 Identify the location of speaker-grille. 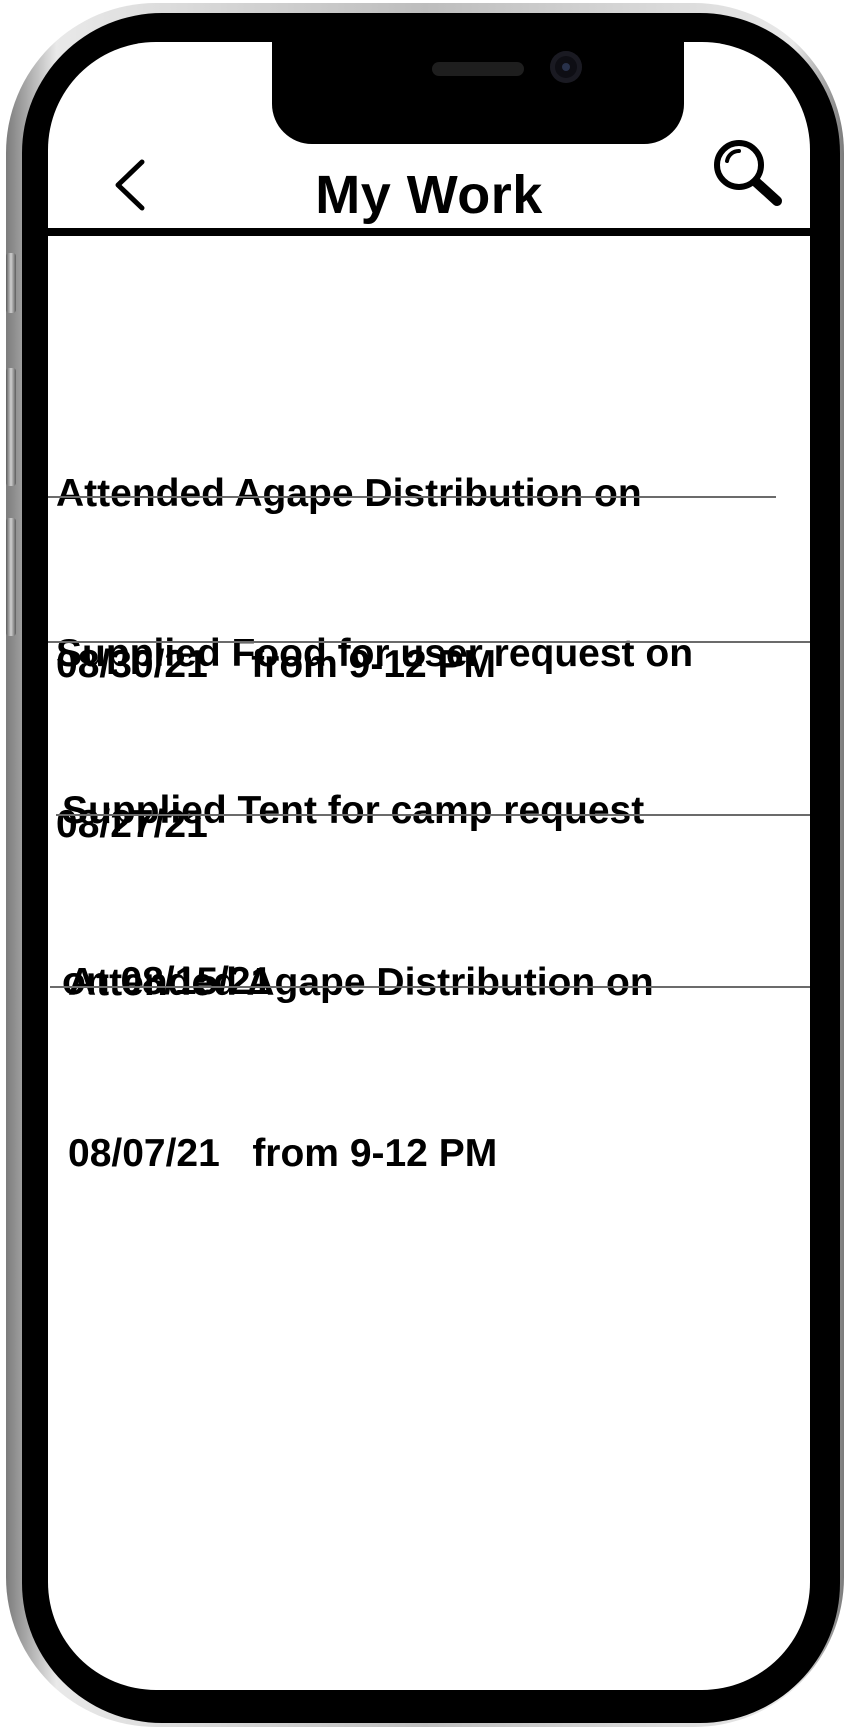
(478, 69).